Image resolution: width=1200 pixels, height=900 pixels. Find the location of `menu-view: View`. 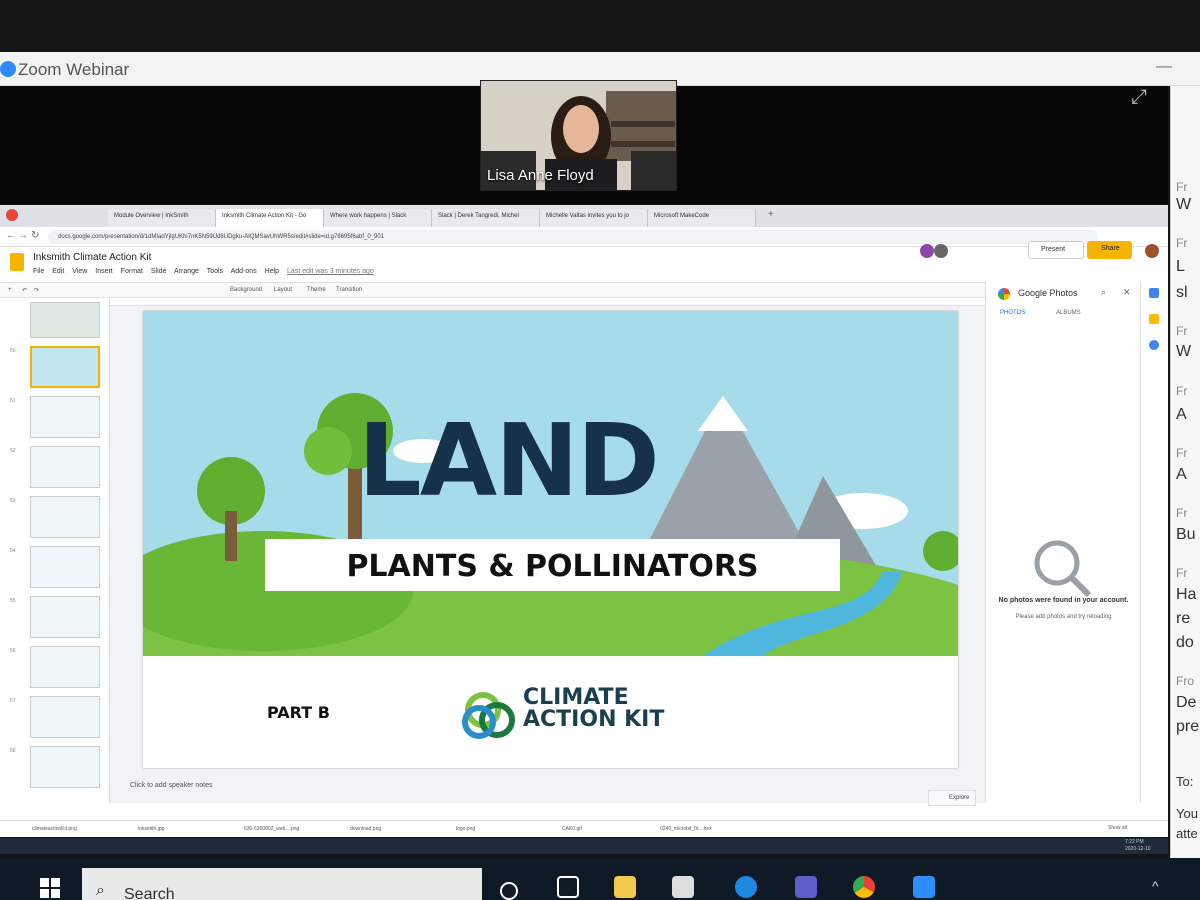

menu-view: View is located at coordinates (79, 271).